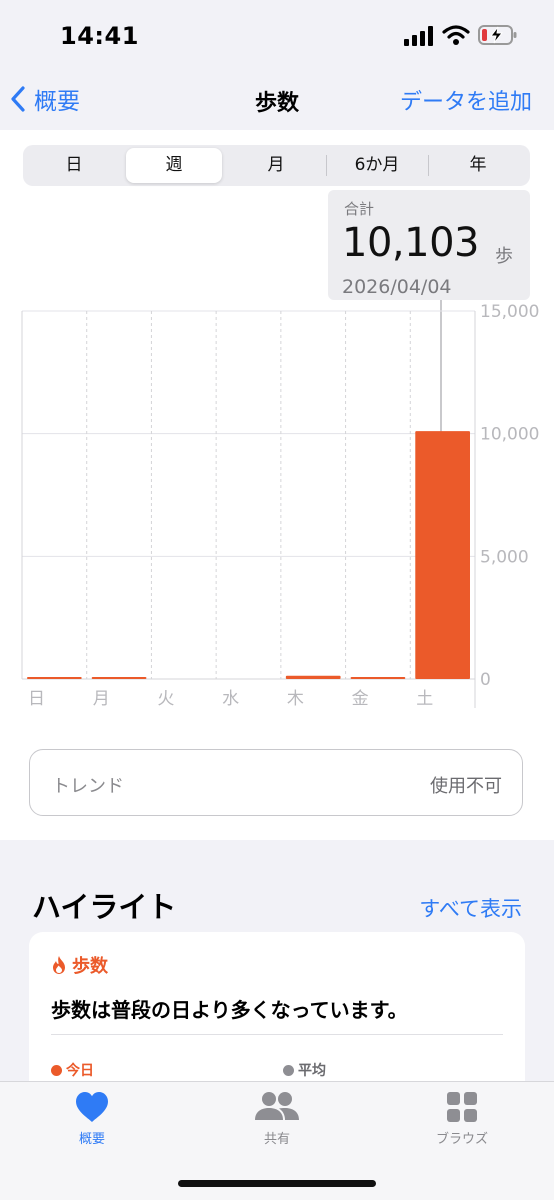 The height and width of the screenshot is (1200, 554). What do you see at coordinates (276, 1139) in the screenshot?
I see `tab-sharing-label: 共有` at bounding box center [276, 1139].